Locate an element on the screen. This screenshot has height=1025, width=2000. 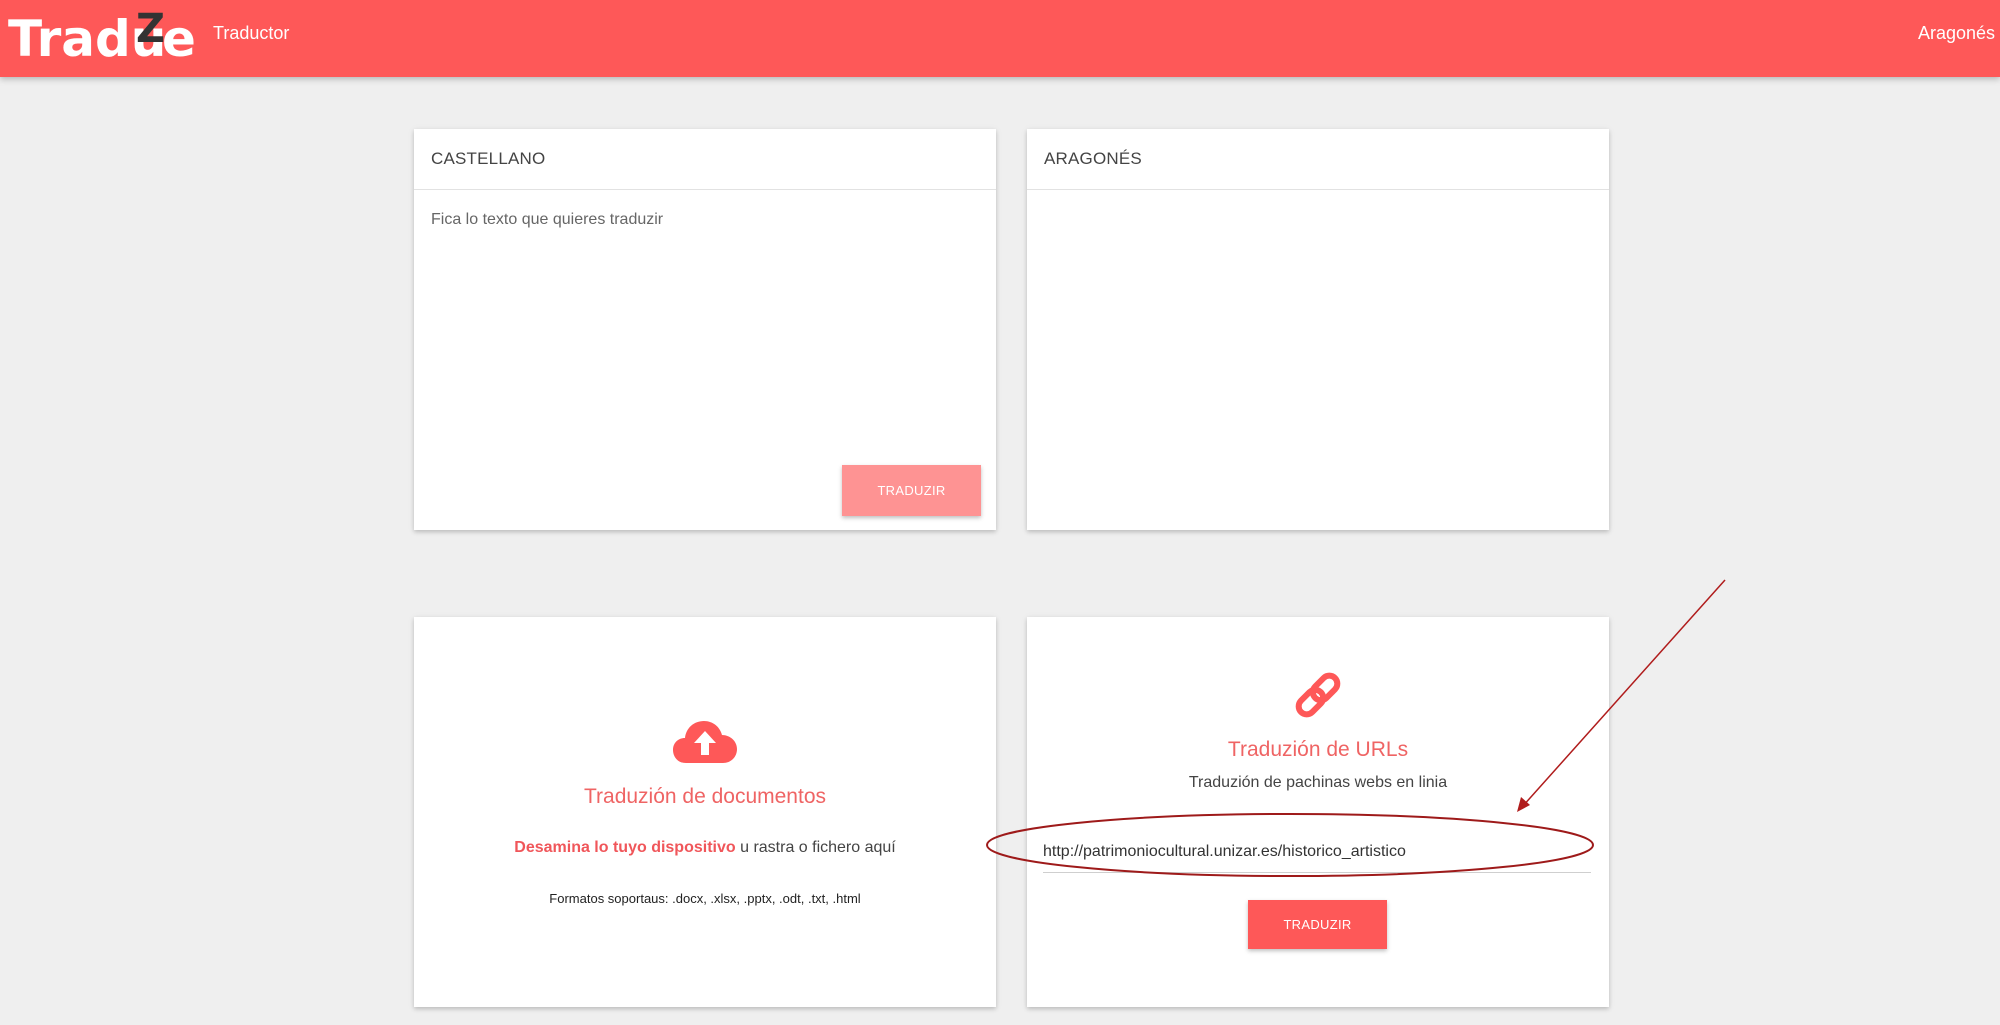
cloud-upload-icon is located at coordinates (705, 742).